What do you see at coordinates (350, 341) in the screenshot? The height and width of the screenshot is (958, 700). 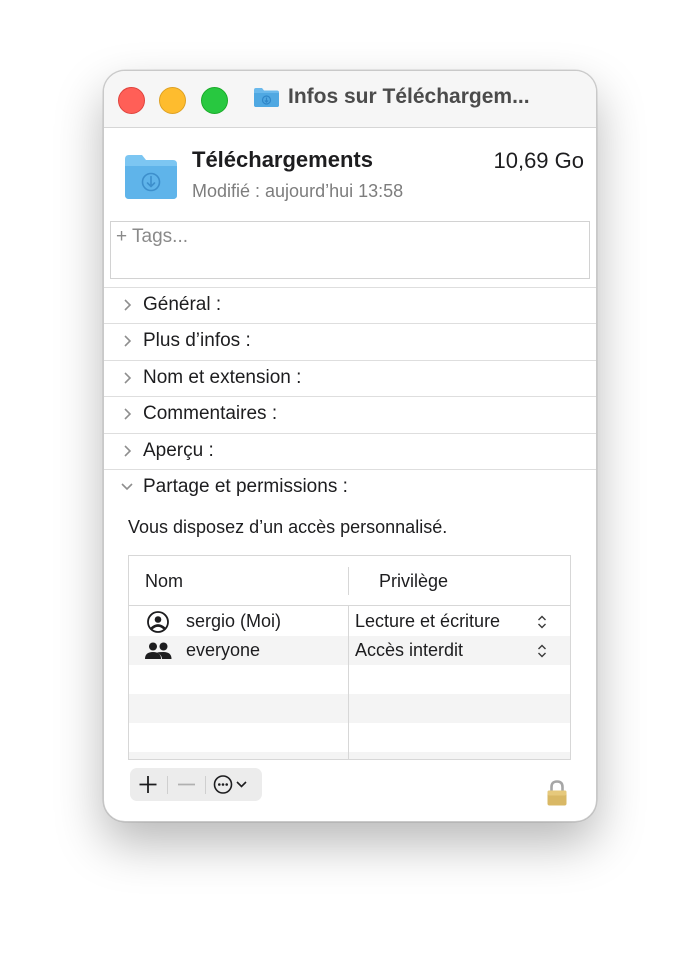 I see `section-more-info: Plus d’infos :` at bounding box center [350, 341].